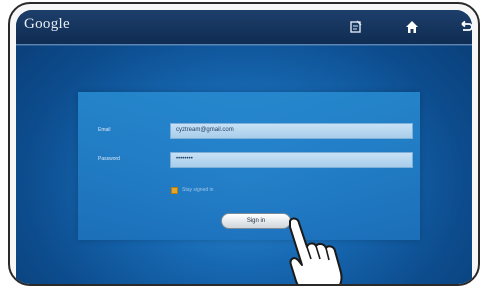 This screenshot has width=489, height=291. Describe the element at coordinates (291, 160) in the screenshot. I see `password-field: ••••••••` at that location.